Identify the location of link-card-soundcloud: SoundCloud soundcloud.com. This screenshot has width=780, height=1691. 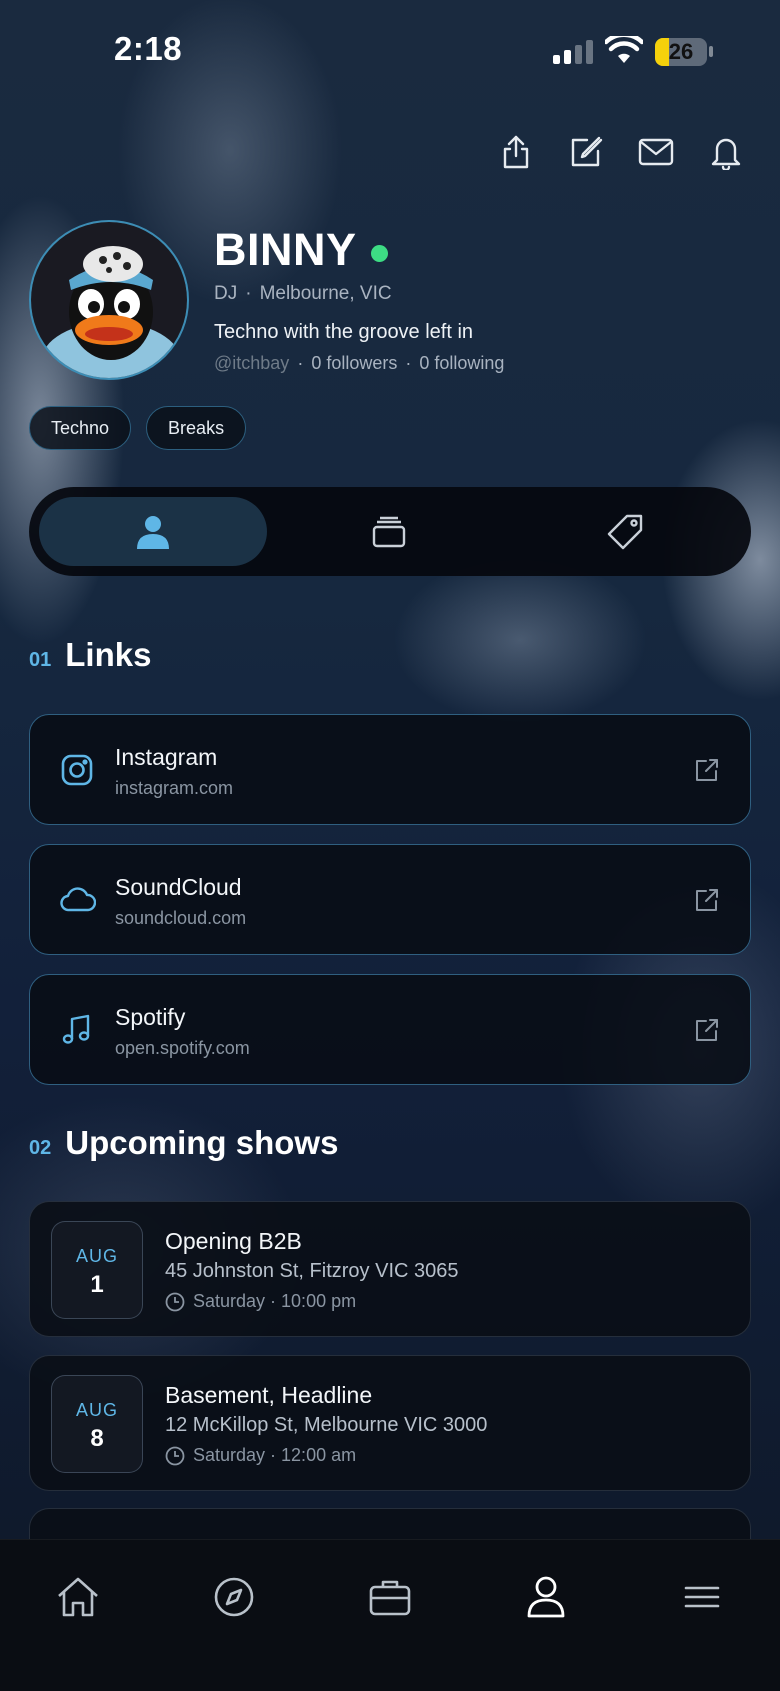
(390, 899).